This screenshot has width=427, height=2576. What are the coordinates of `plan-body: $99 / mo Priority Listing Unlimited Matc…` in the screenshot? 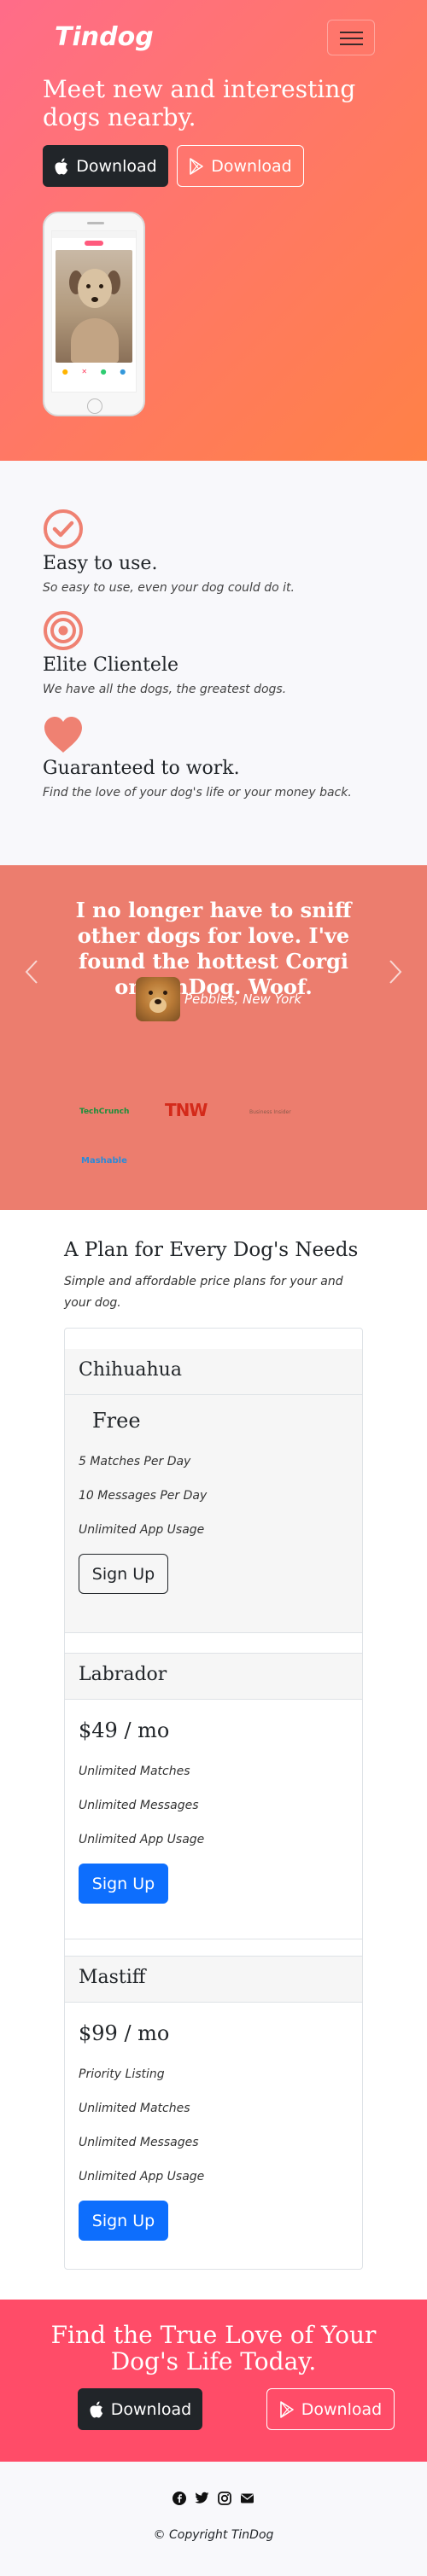 It's located at (213, 2149).